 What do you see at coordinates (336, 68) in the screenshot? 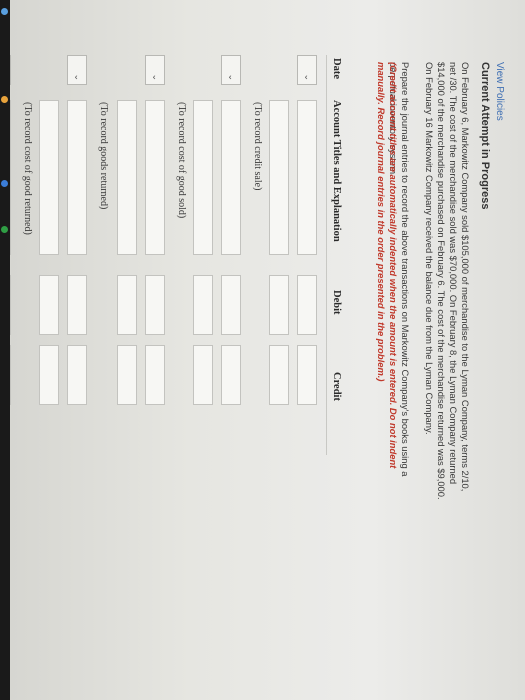
I see `column-date: Date` at bounding box center [336, 68].